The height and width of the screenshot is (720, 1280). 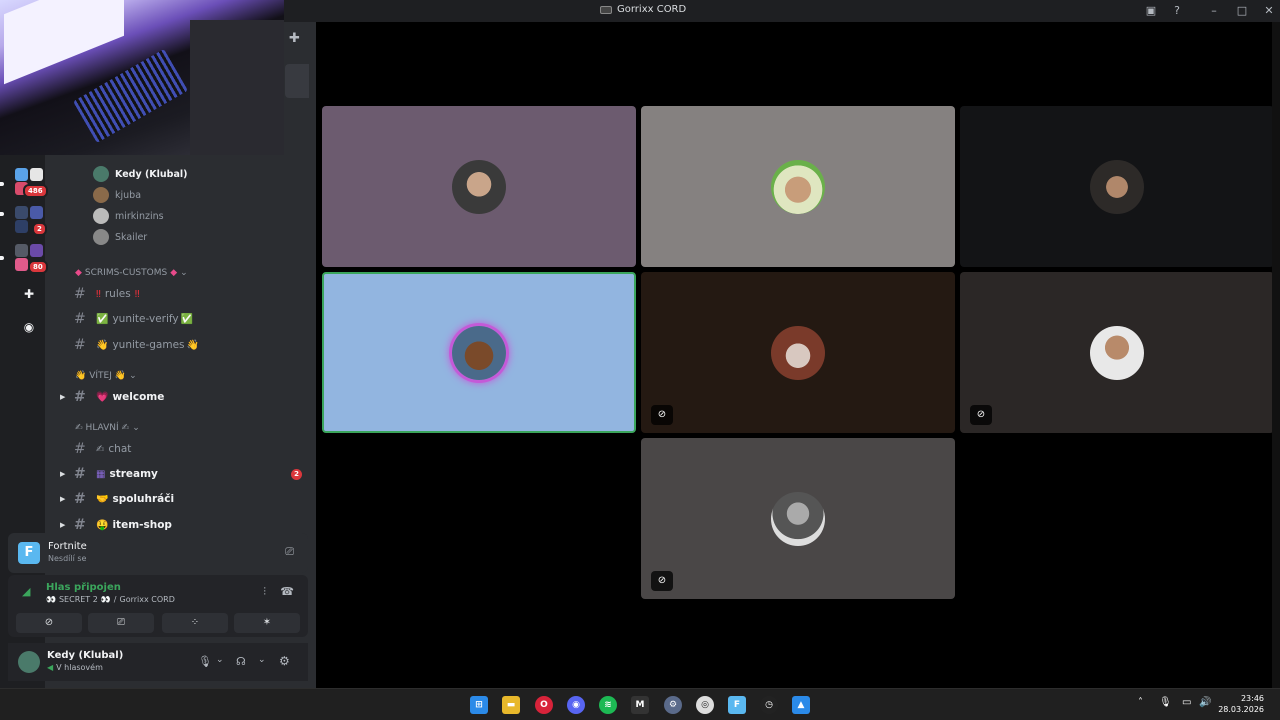 I want to click on network-icon: ▭, so click(x=1186, y=702).